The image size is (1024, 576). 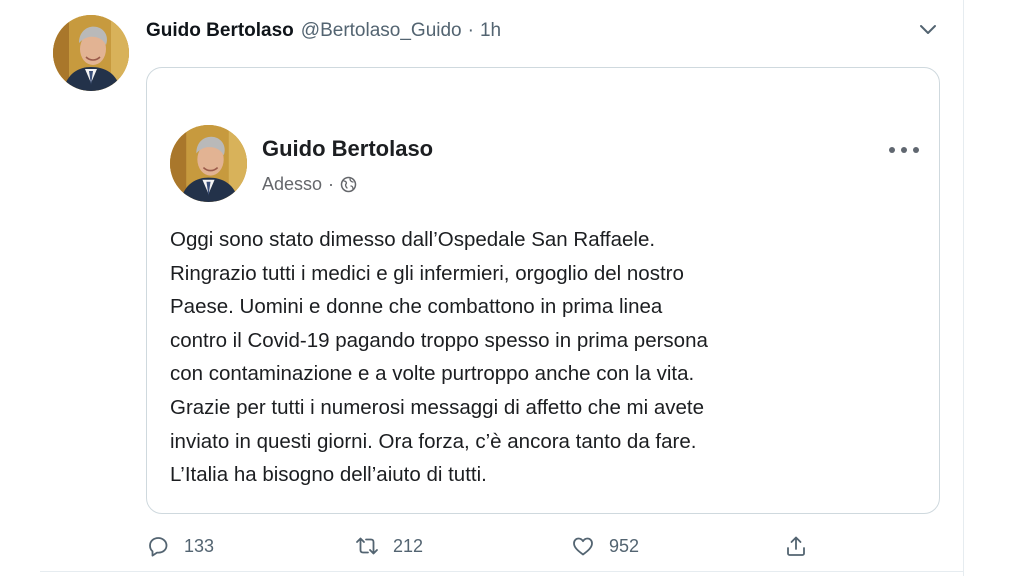 I want to click on like-button: 952, so click(x=605, y=546).